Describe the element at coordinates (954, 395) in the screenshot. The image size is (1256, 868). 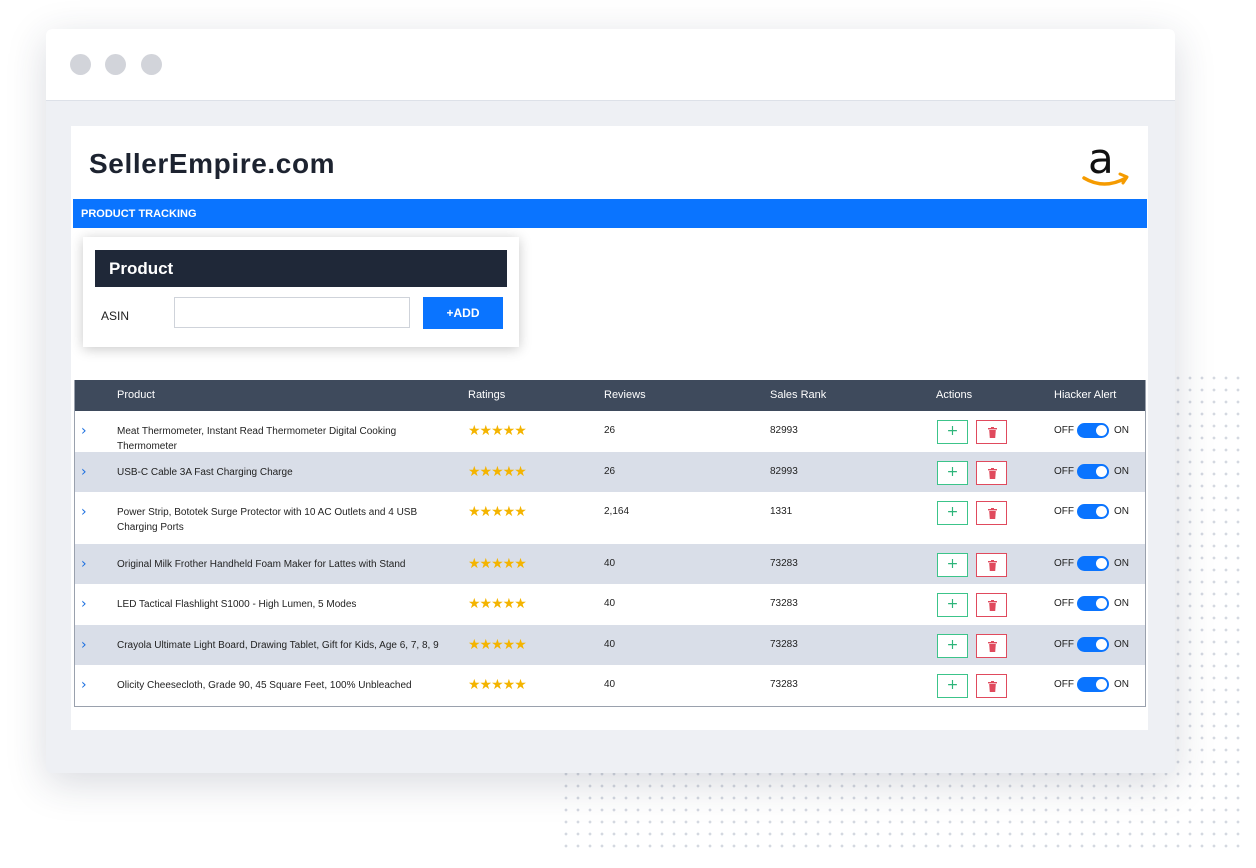
I see `col-header-actions: Actions` at that location.